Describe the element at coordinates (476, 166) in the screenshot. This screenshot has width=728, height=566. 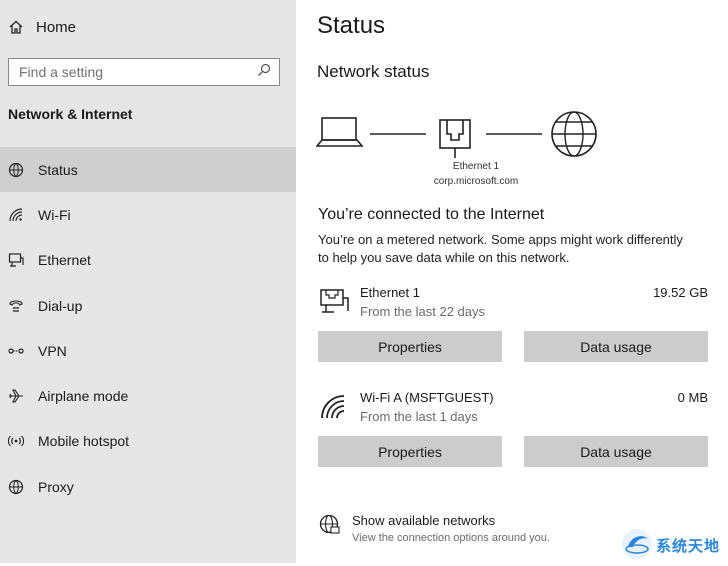
I see `adapter-name: Ethernet 1` at that location.